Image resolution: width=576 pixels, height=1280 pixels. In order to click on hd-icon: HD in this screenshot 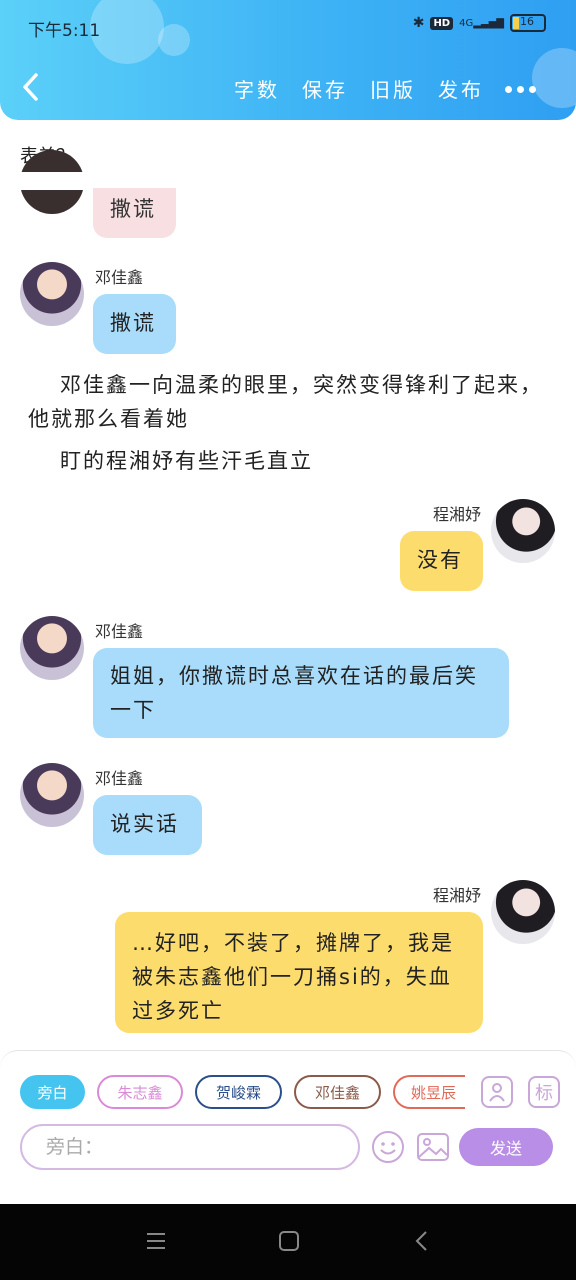, I will do `click(442, 23)`.